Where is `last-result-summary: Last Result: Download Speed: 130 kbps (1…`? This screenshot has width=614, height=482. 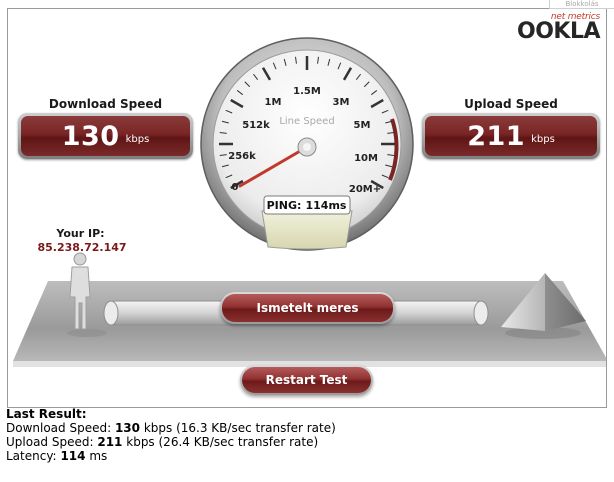 last-result-summary: Last Result: Download Speed: 130 kbps (1… is located at coordinates (171, 435).